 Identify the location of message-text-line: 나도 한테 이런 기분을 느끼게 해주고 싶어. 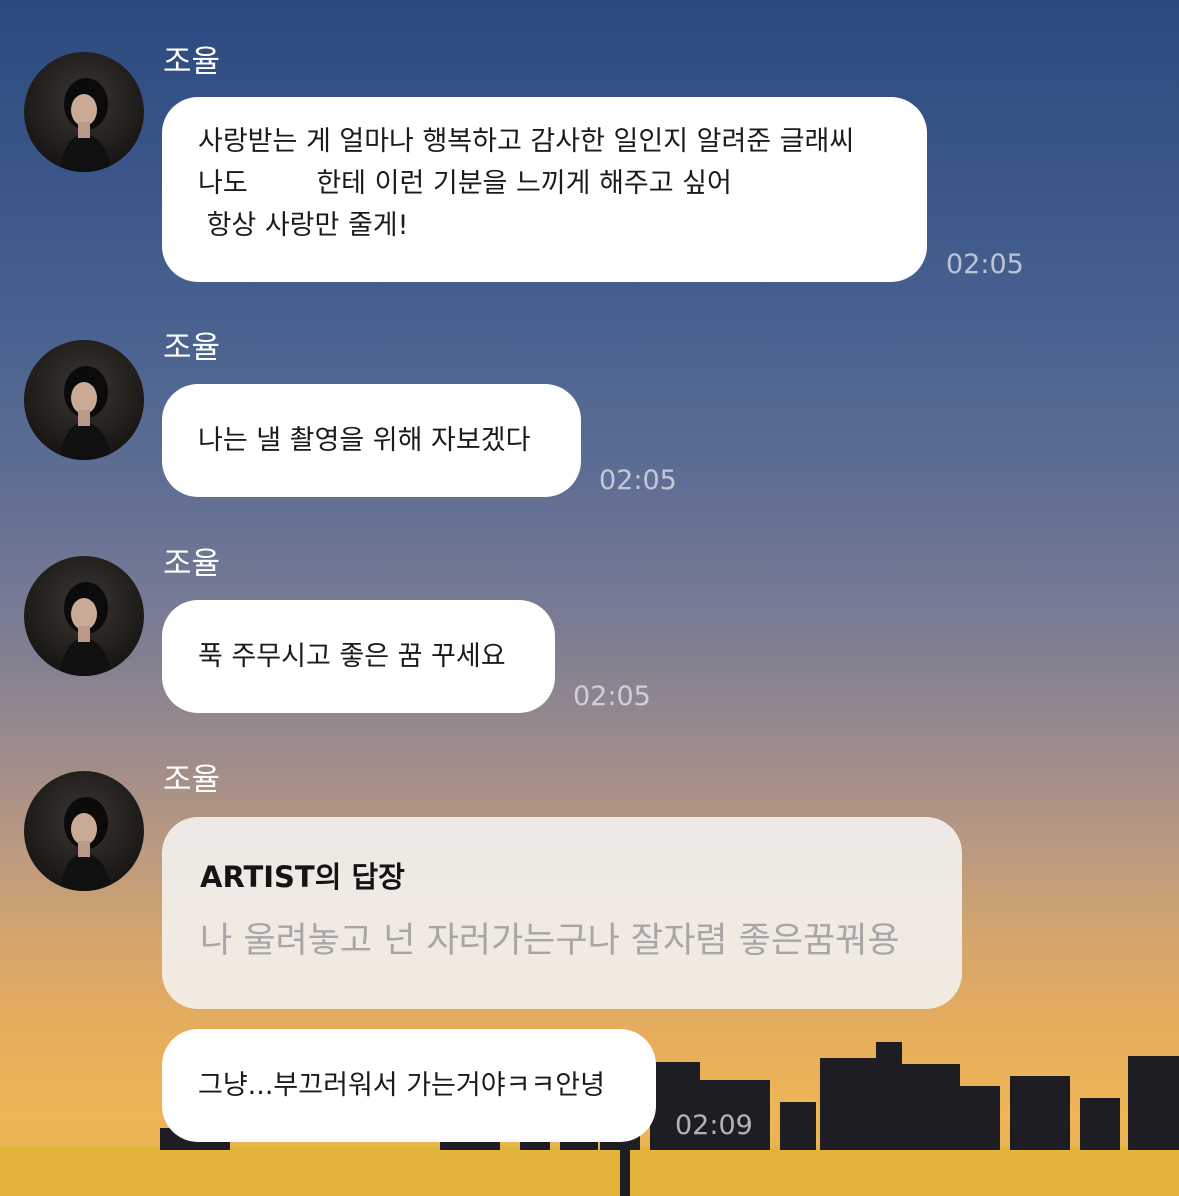
(465, 183).